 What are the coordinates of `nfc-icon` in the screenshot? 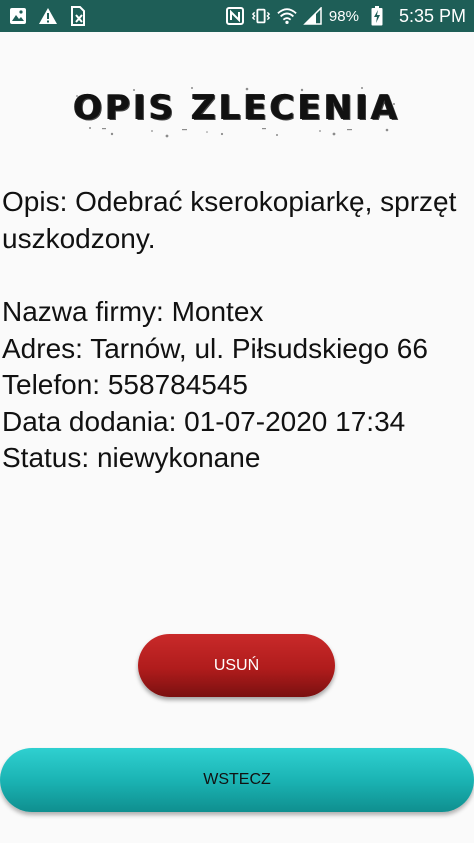 It's located at (235, 16).